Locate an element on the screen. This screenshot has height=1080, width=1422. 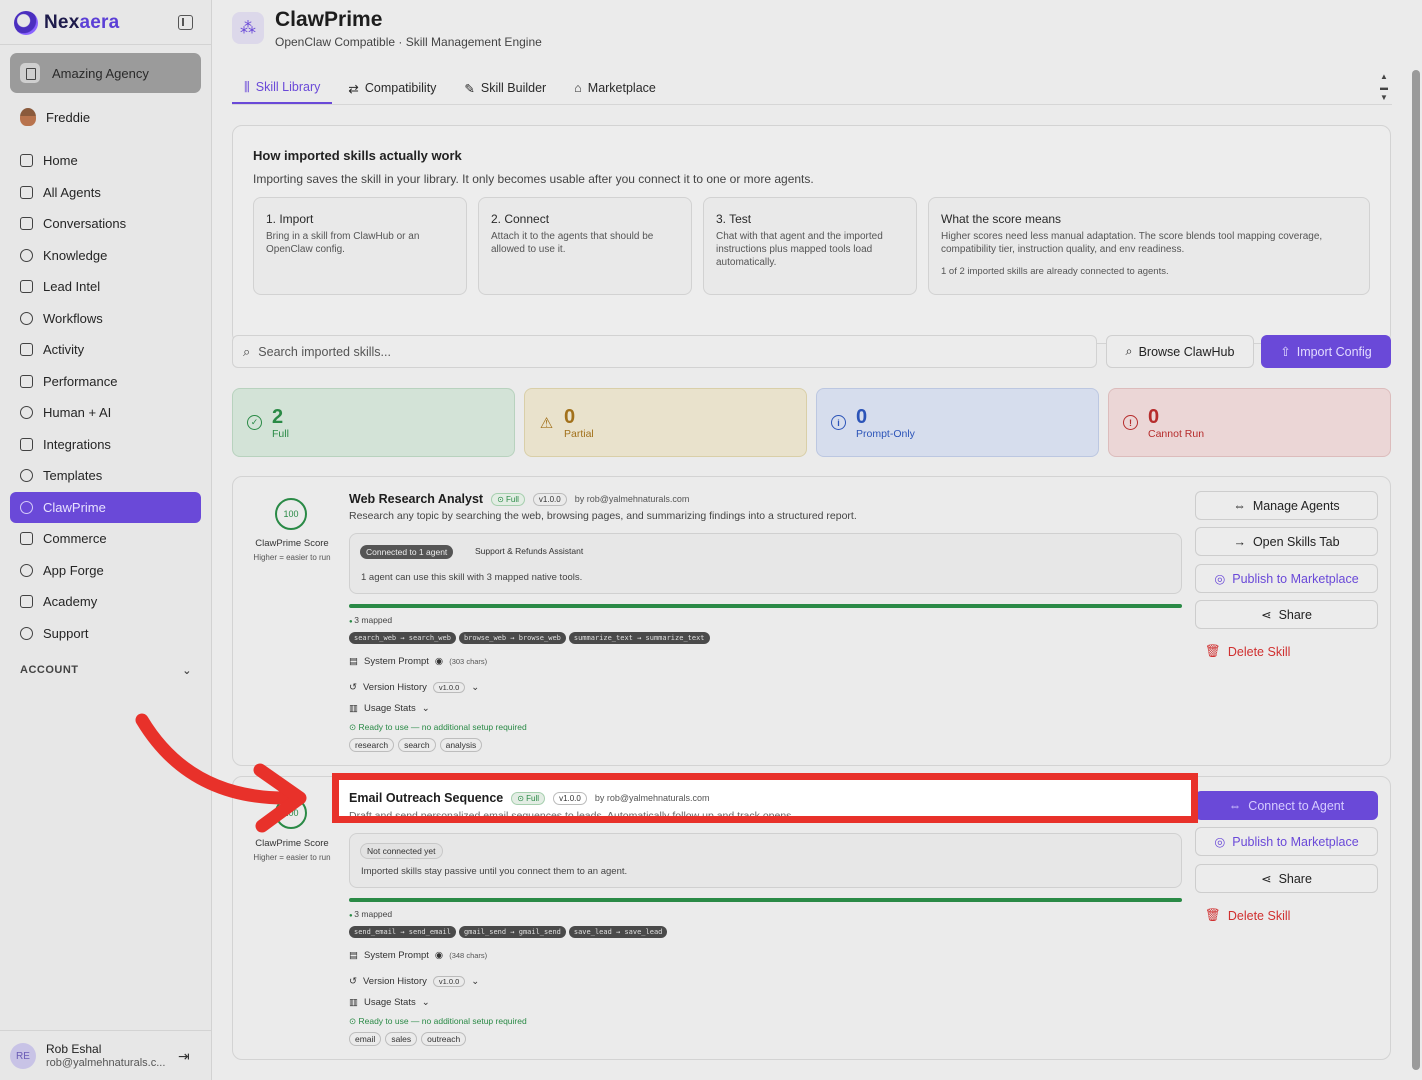
button-label: Publish to Marketplace is located at coordinates (1295, 578).